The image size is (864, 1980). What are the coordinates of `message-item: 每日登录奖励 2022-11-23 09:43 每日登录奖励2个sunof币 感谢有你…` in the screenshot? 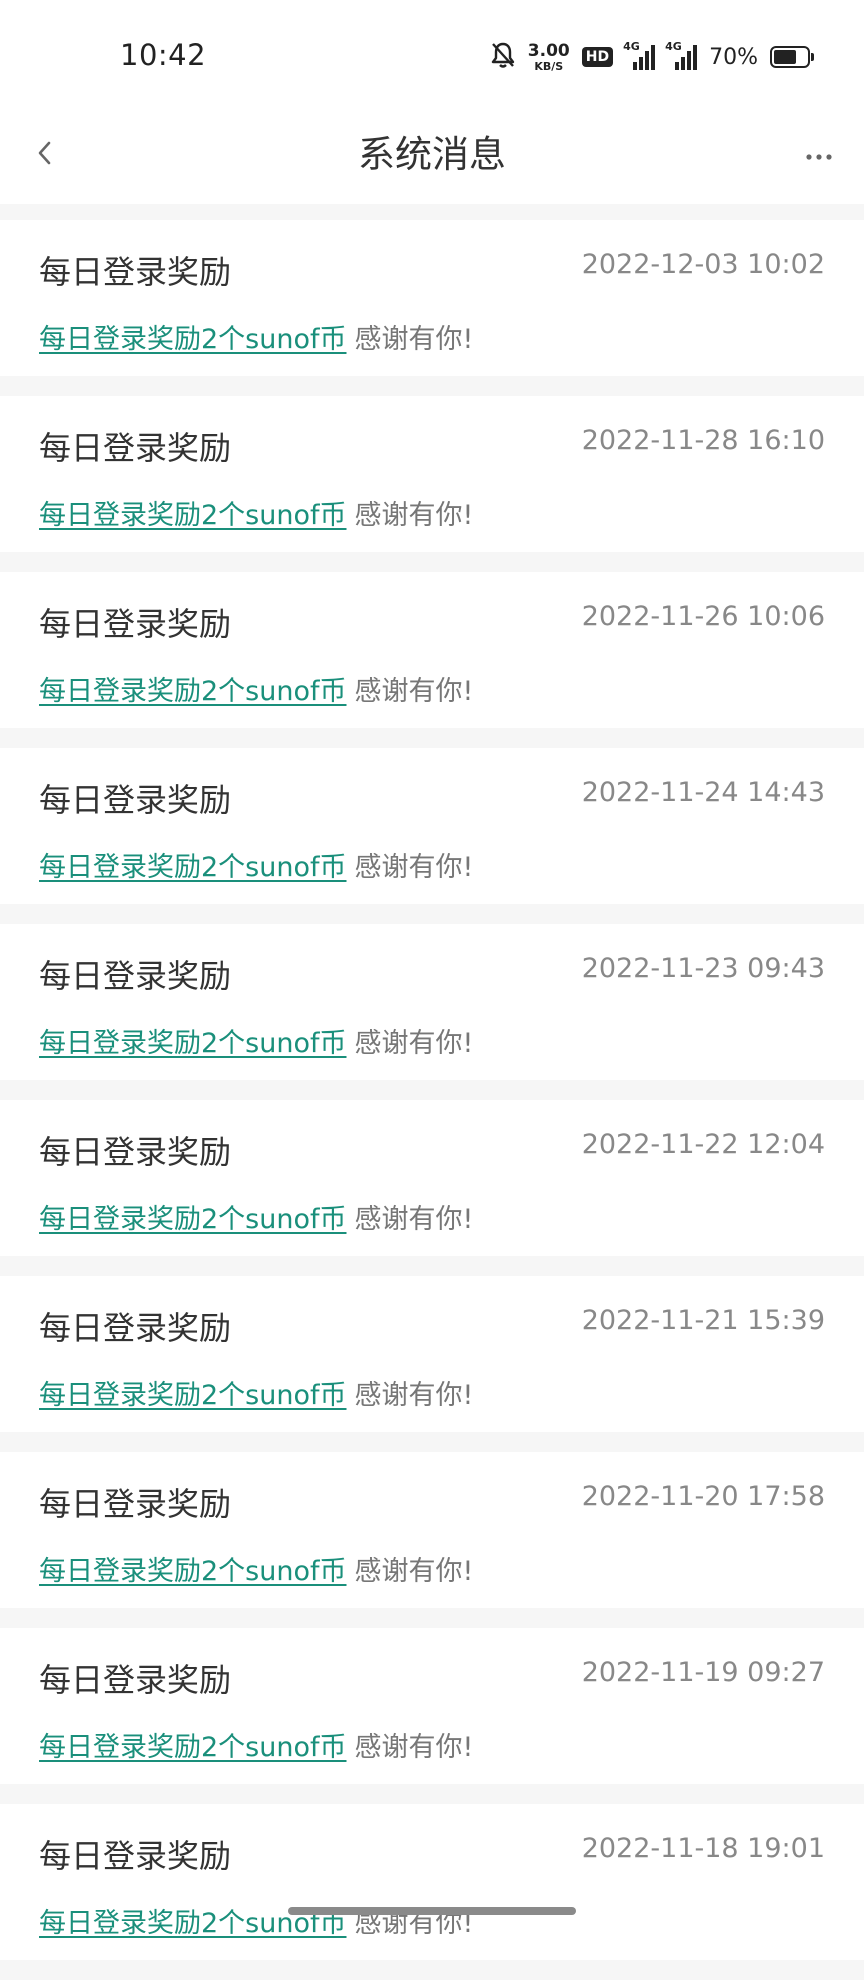 It's located at (432, 1002).